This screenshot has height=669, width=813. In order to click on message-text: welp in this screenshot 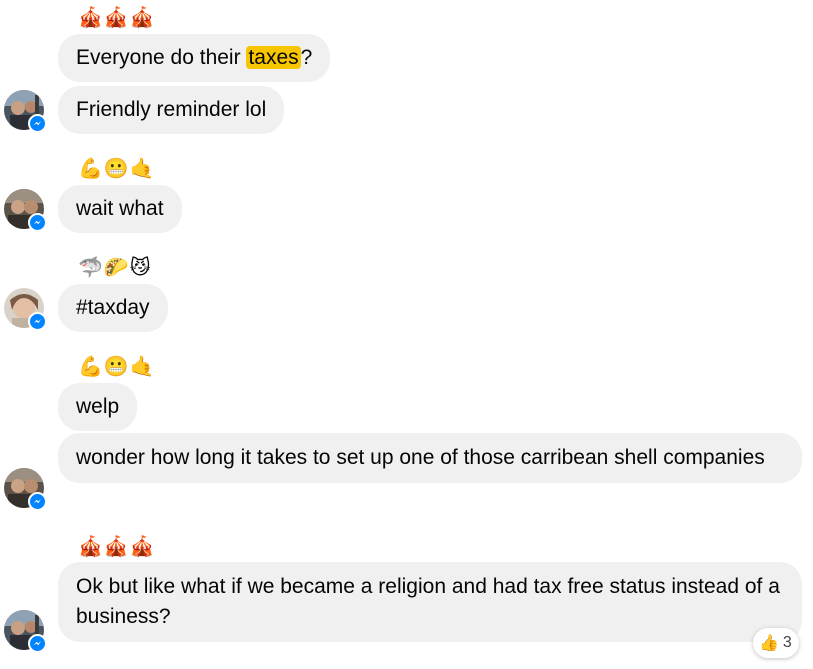, I will do `click(98, 406)`.